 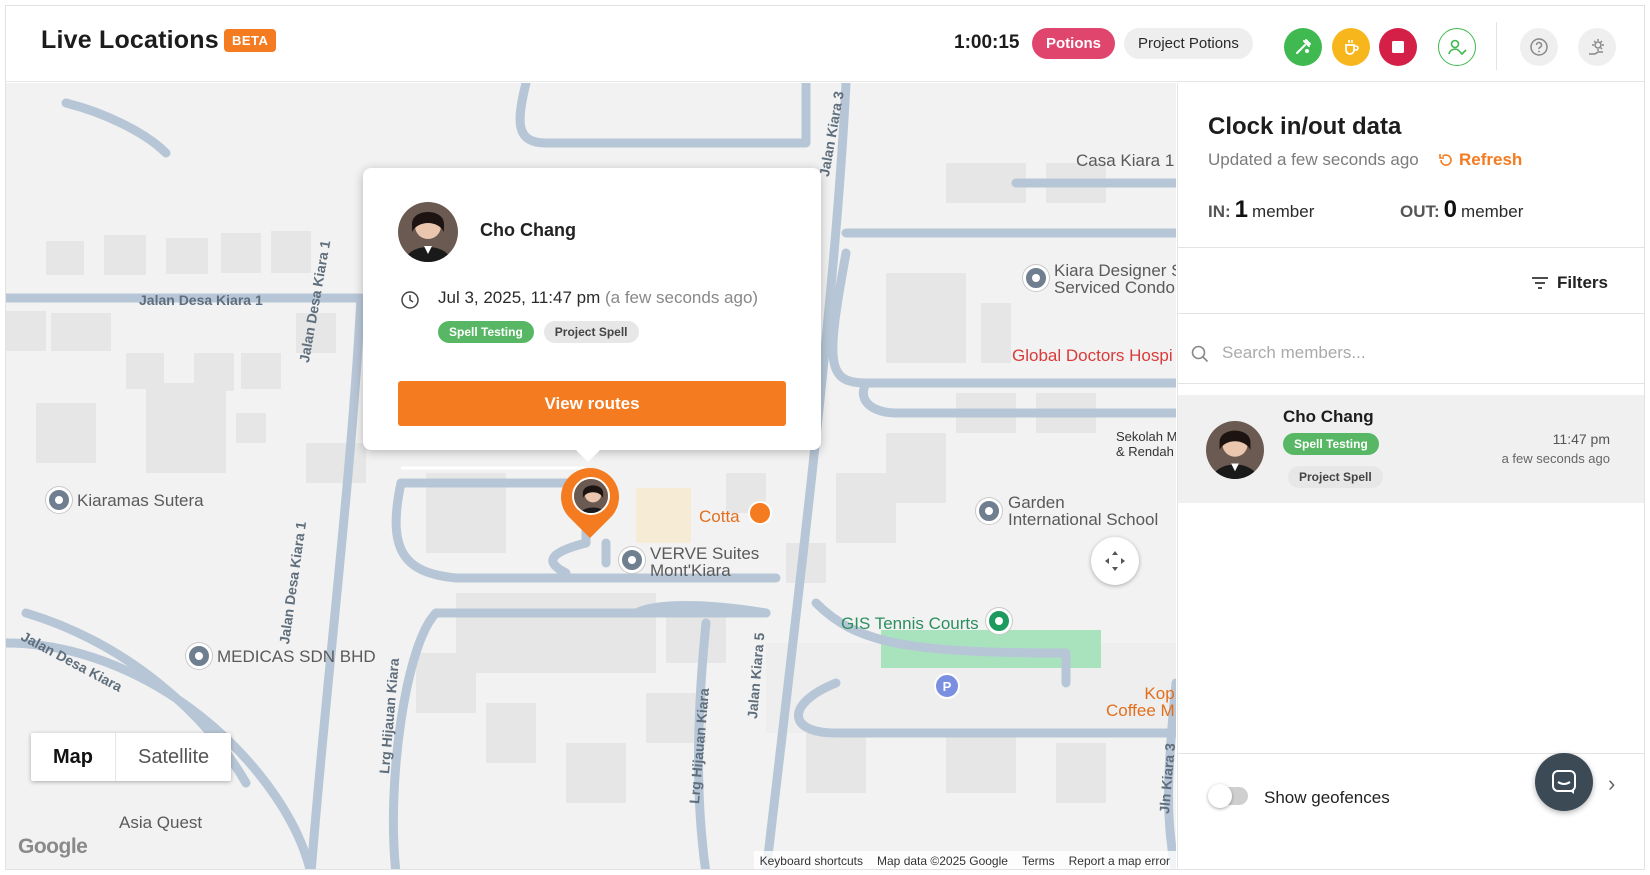 I want to click on tool-icon, so click(x=1303, y=46).